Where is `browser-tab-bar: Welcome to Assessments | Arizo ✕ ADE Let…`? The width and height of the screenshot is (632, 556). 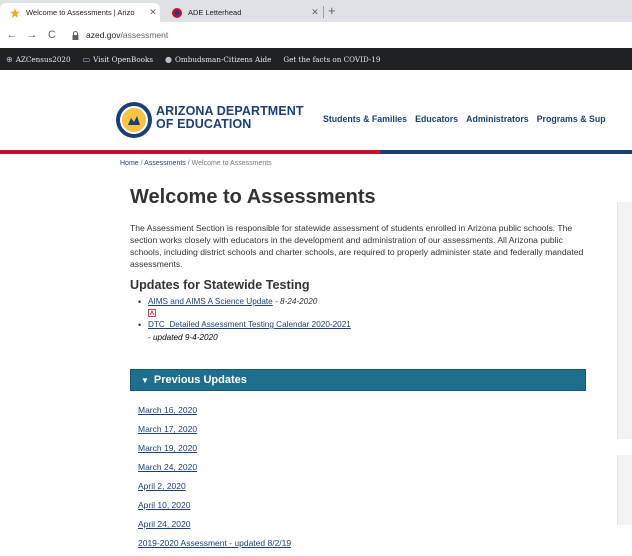 browser-tab-bar: Welcome to Assessments | Arizo ✕ ADE Let… is located at coordinates (316, 11).